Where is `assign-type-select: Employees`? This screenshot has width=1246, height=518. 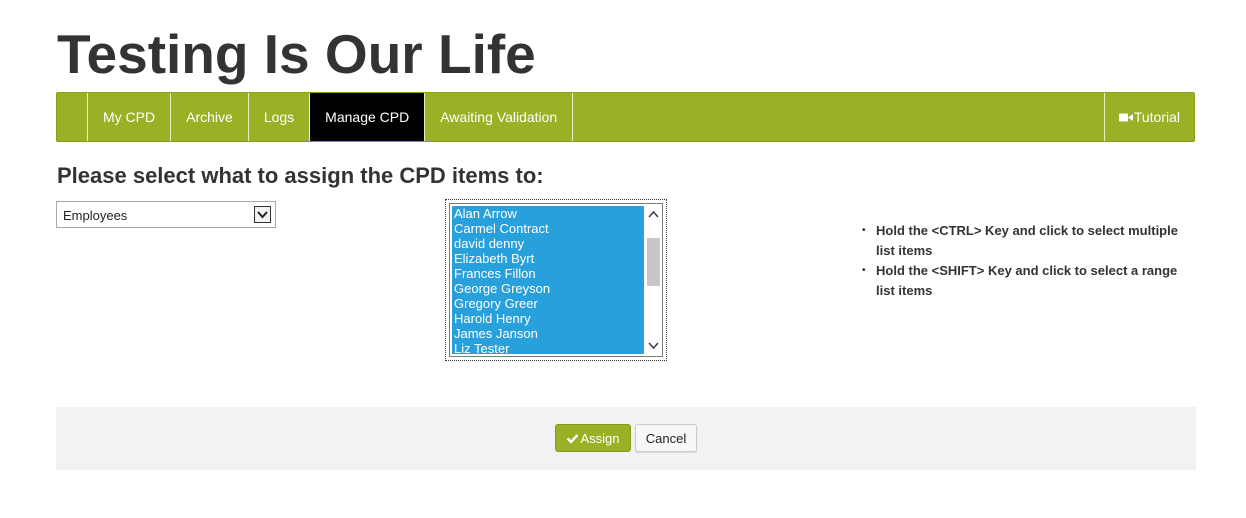 assign-type-select: Employees is located at coordinates (166, 214).